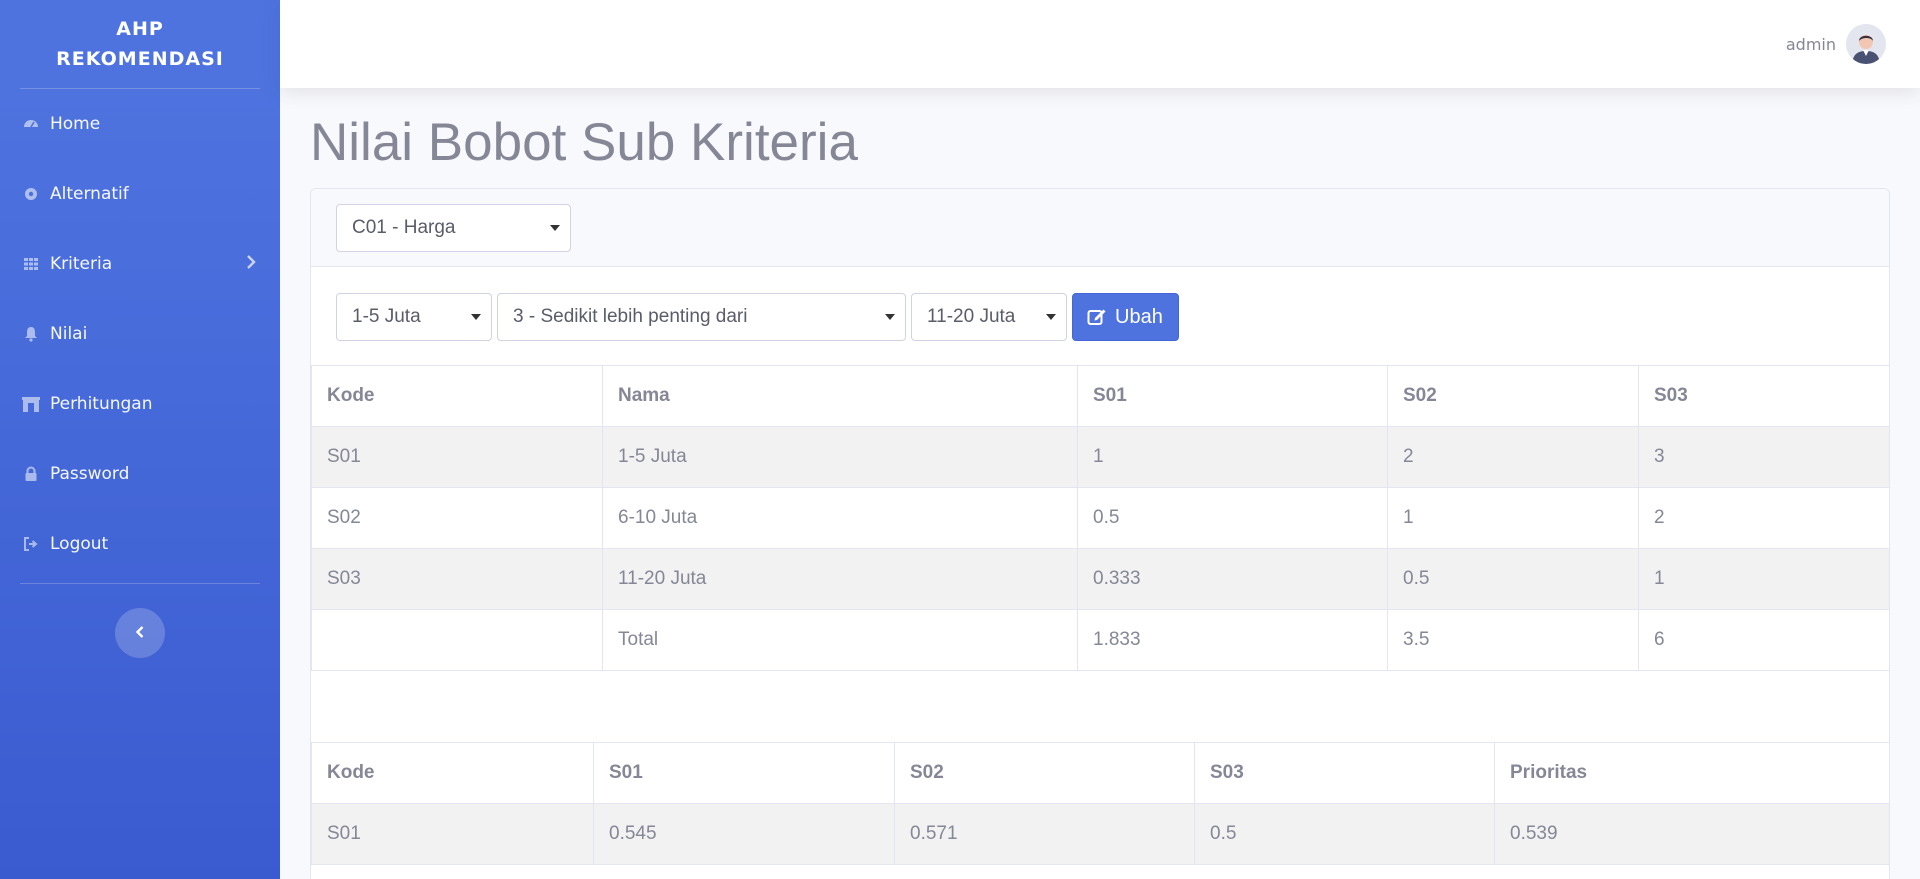  Describe the element at coordinates (971, 316) in the screenshot. I see `right-subcriteria-value: 11-20 Juta` at that location.